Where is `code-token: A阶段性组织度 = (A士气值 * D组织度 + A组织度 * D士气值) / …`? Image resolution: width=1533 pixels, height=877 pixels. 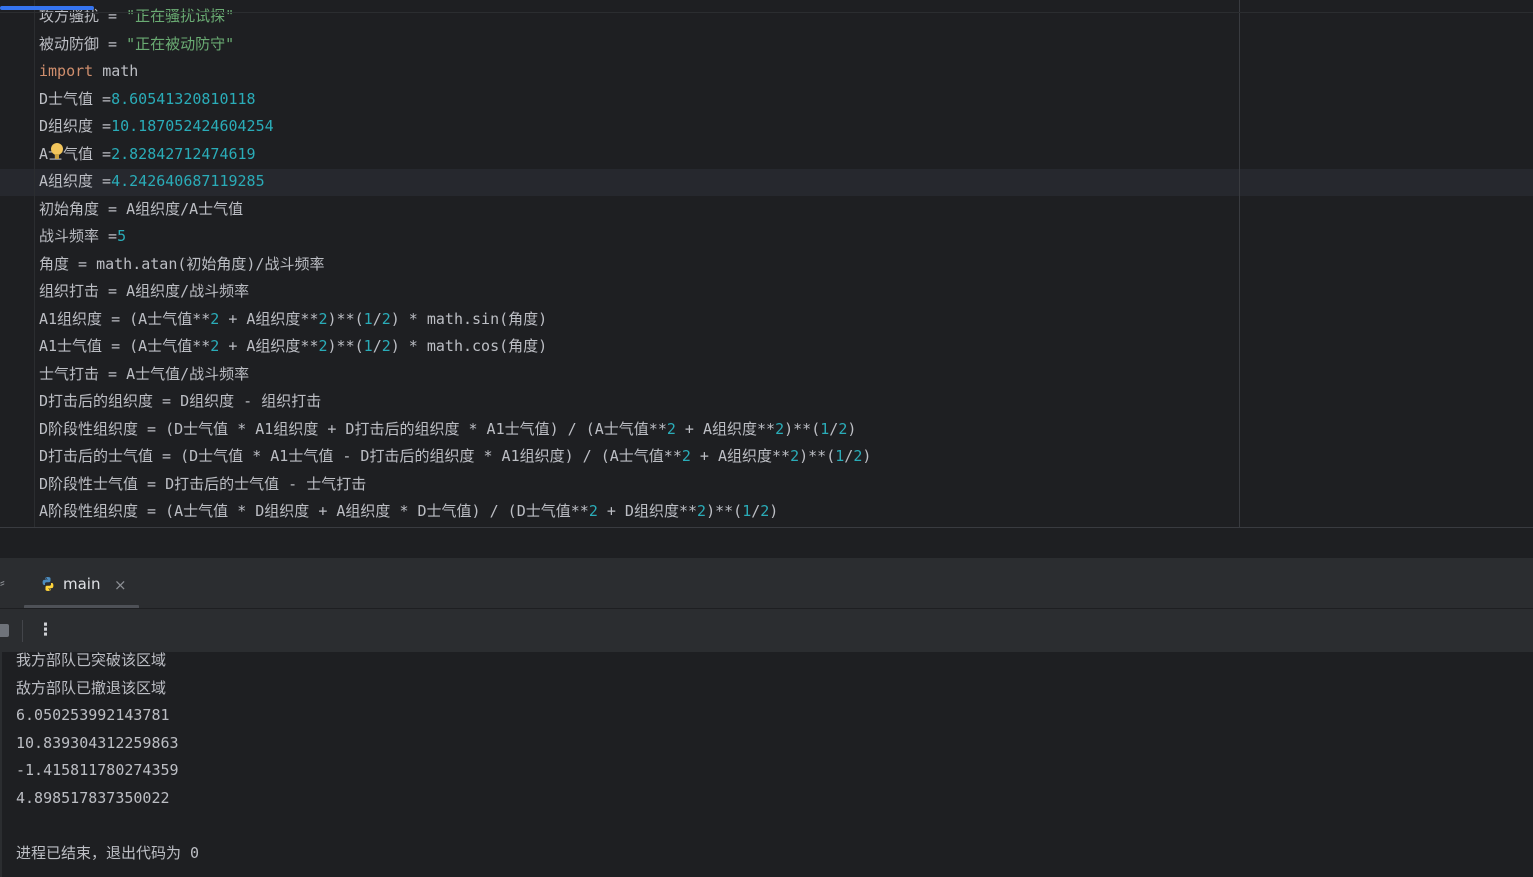
code-token: A阶段性组织度 = (A士气值 * D组织度 + A组织度 * D士气值) / … is located at coordinates (314, 511).